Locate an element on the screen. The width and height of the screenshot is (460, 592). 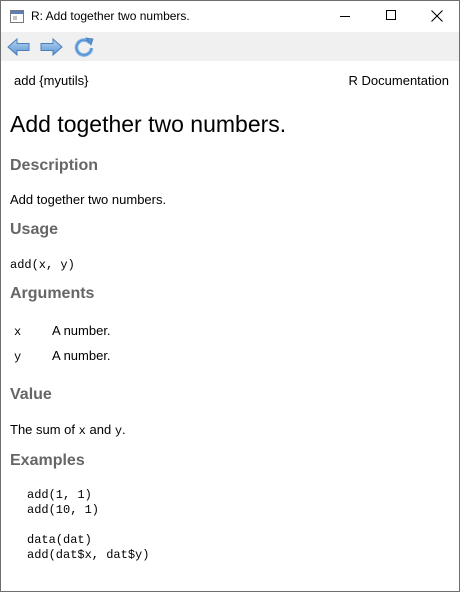
minimize-button is located at coordinates (345, 16).